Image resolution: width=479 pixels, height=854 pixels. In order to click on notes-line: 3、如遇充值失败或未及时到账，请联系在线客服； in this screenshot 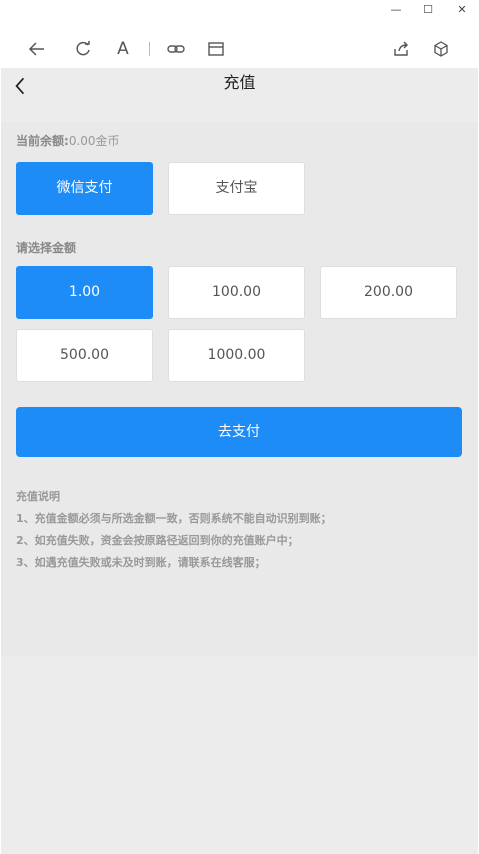, I will do `click(141, 562)`.